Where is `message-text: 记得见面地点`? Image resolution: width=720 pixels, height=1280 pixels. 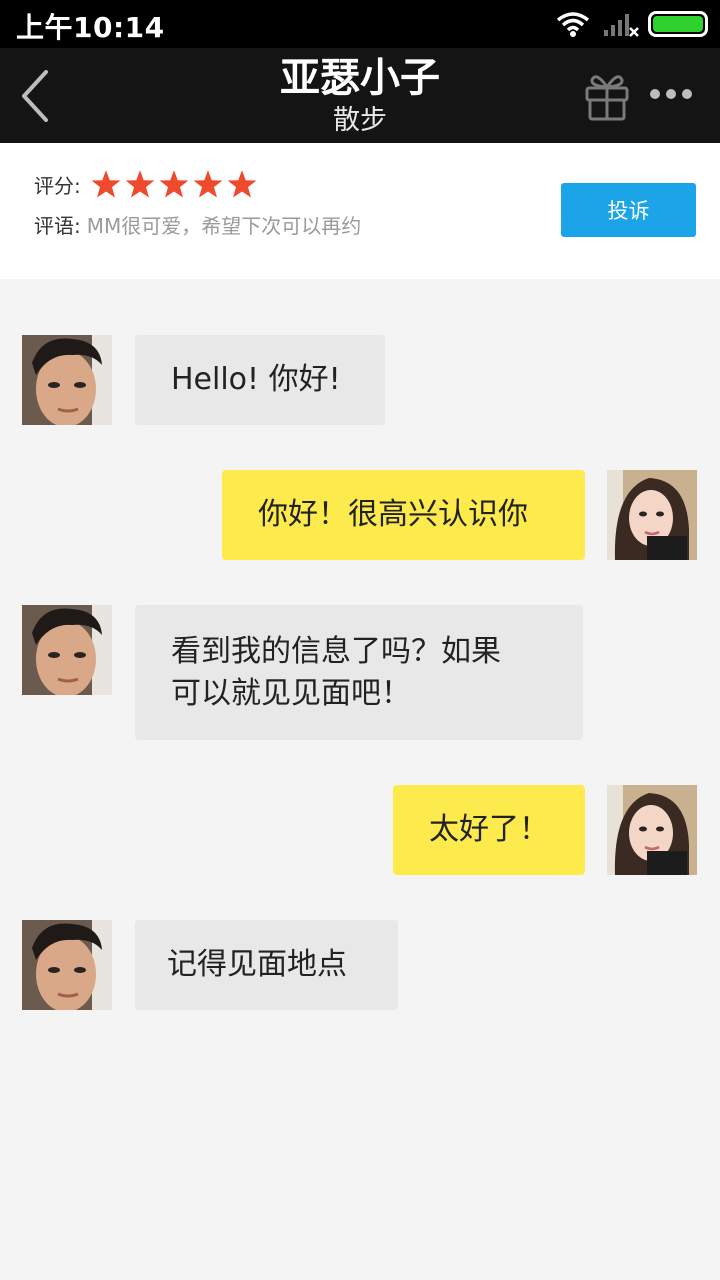
message-text: 记得见面地点 is located at coordinates (257, 964).